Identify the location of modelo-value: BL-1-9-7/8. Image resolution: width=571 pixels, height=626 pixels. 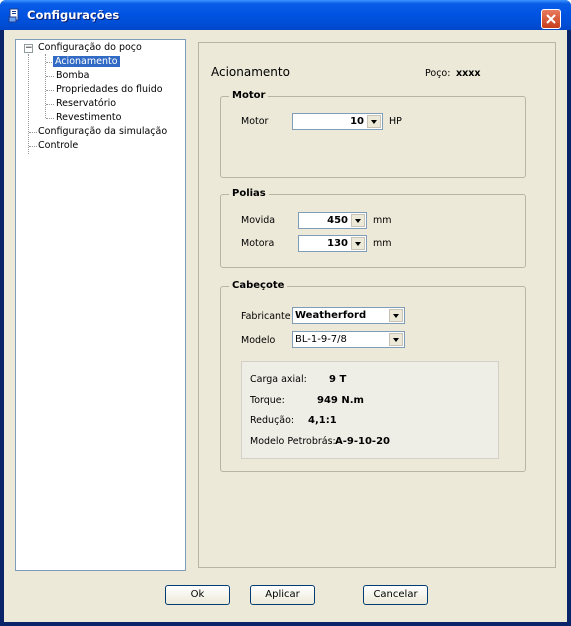
(321, 339).